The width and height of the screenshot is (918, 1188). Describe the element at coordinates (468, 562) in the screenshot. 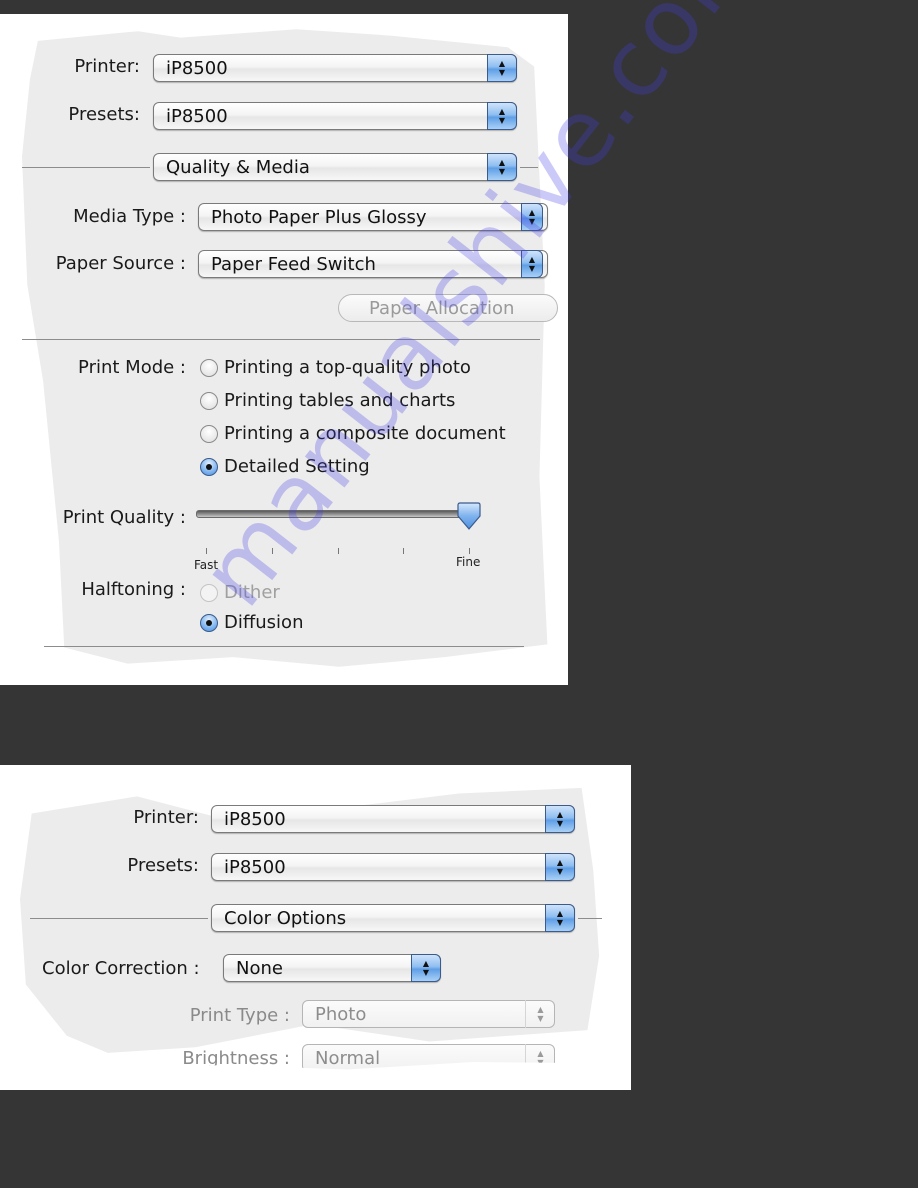

I see `slider-max-label: Fine` at that location.